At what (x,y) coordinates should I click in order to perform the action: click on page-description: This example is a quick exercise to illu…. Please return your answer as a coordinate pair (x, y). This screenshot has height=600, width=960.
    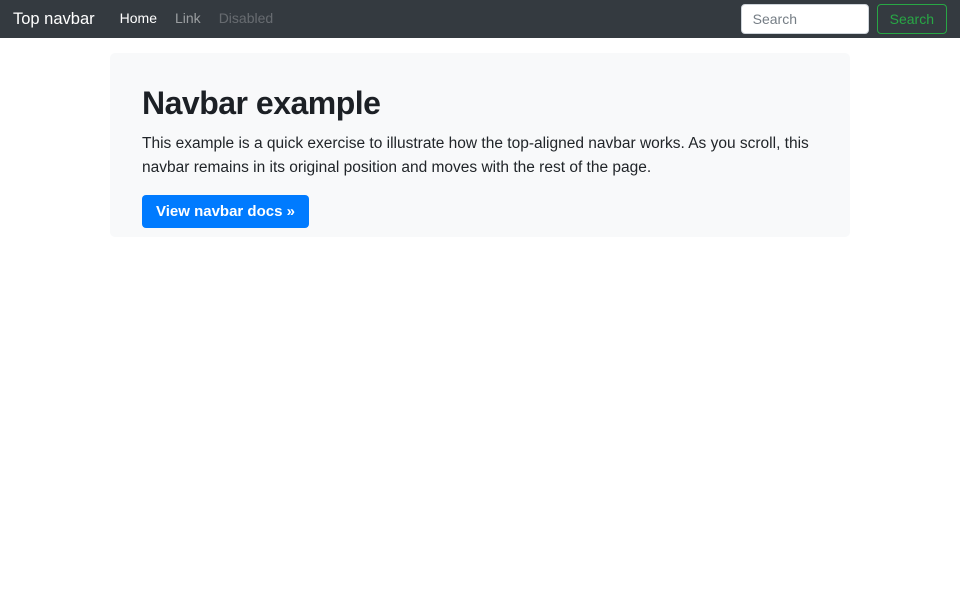
    Looking at the image, I should click on (475, 156).